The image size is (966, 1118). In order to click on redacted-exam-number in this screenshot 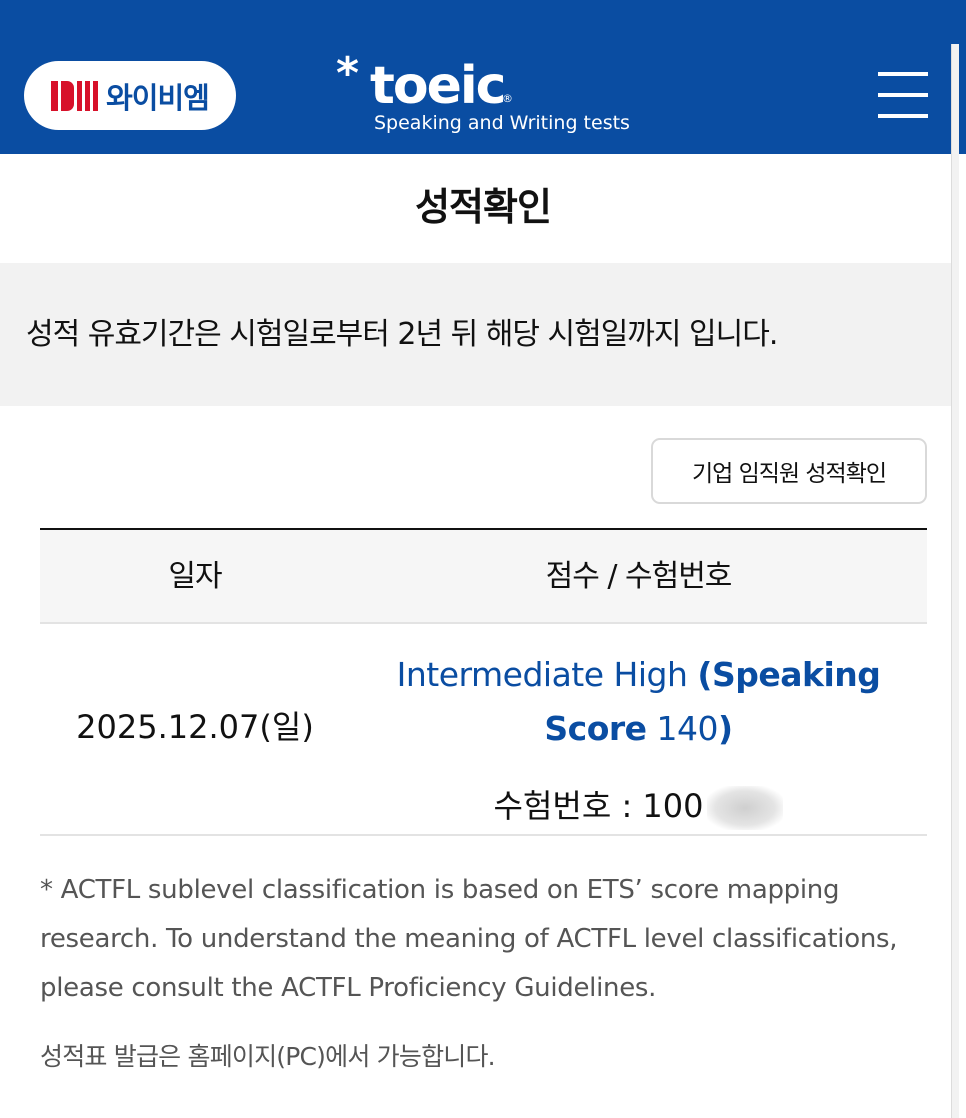, I will do `click(745, 808)`.